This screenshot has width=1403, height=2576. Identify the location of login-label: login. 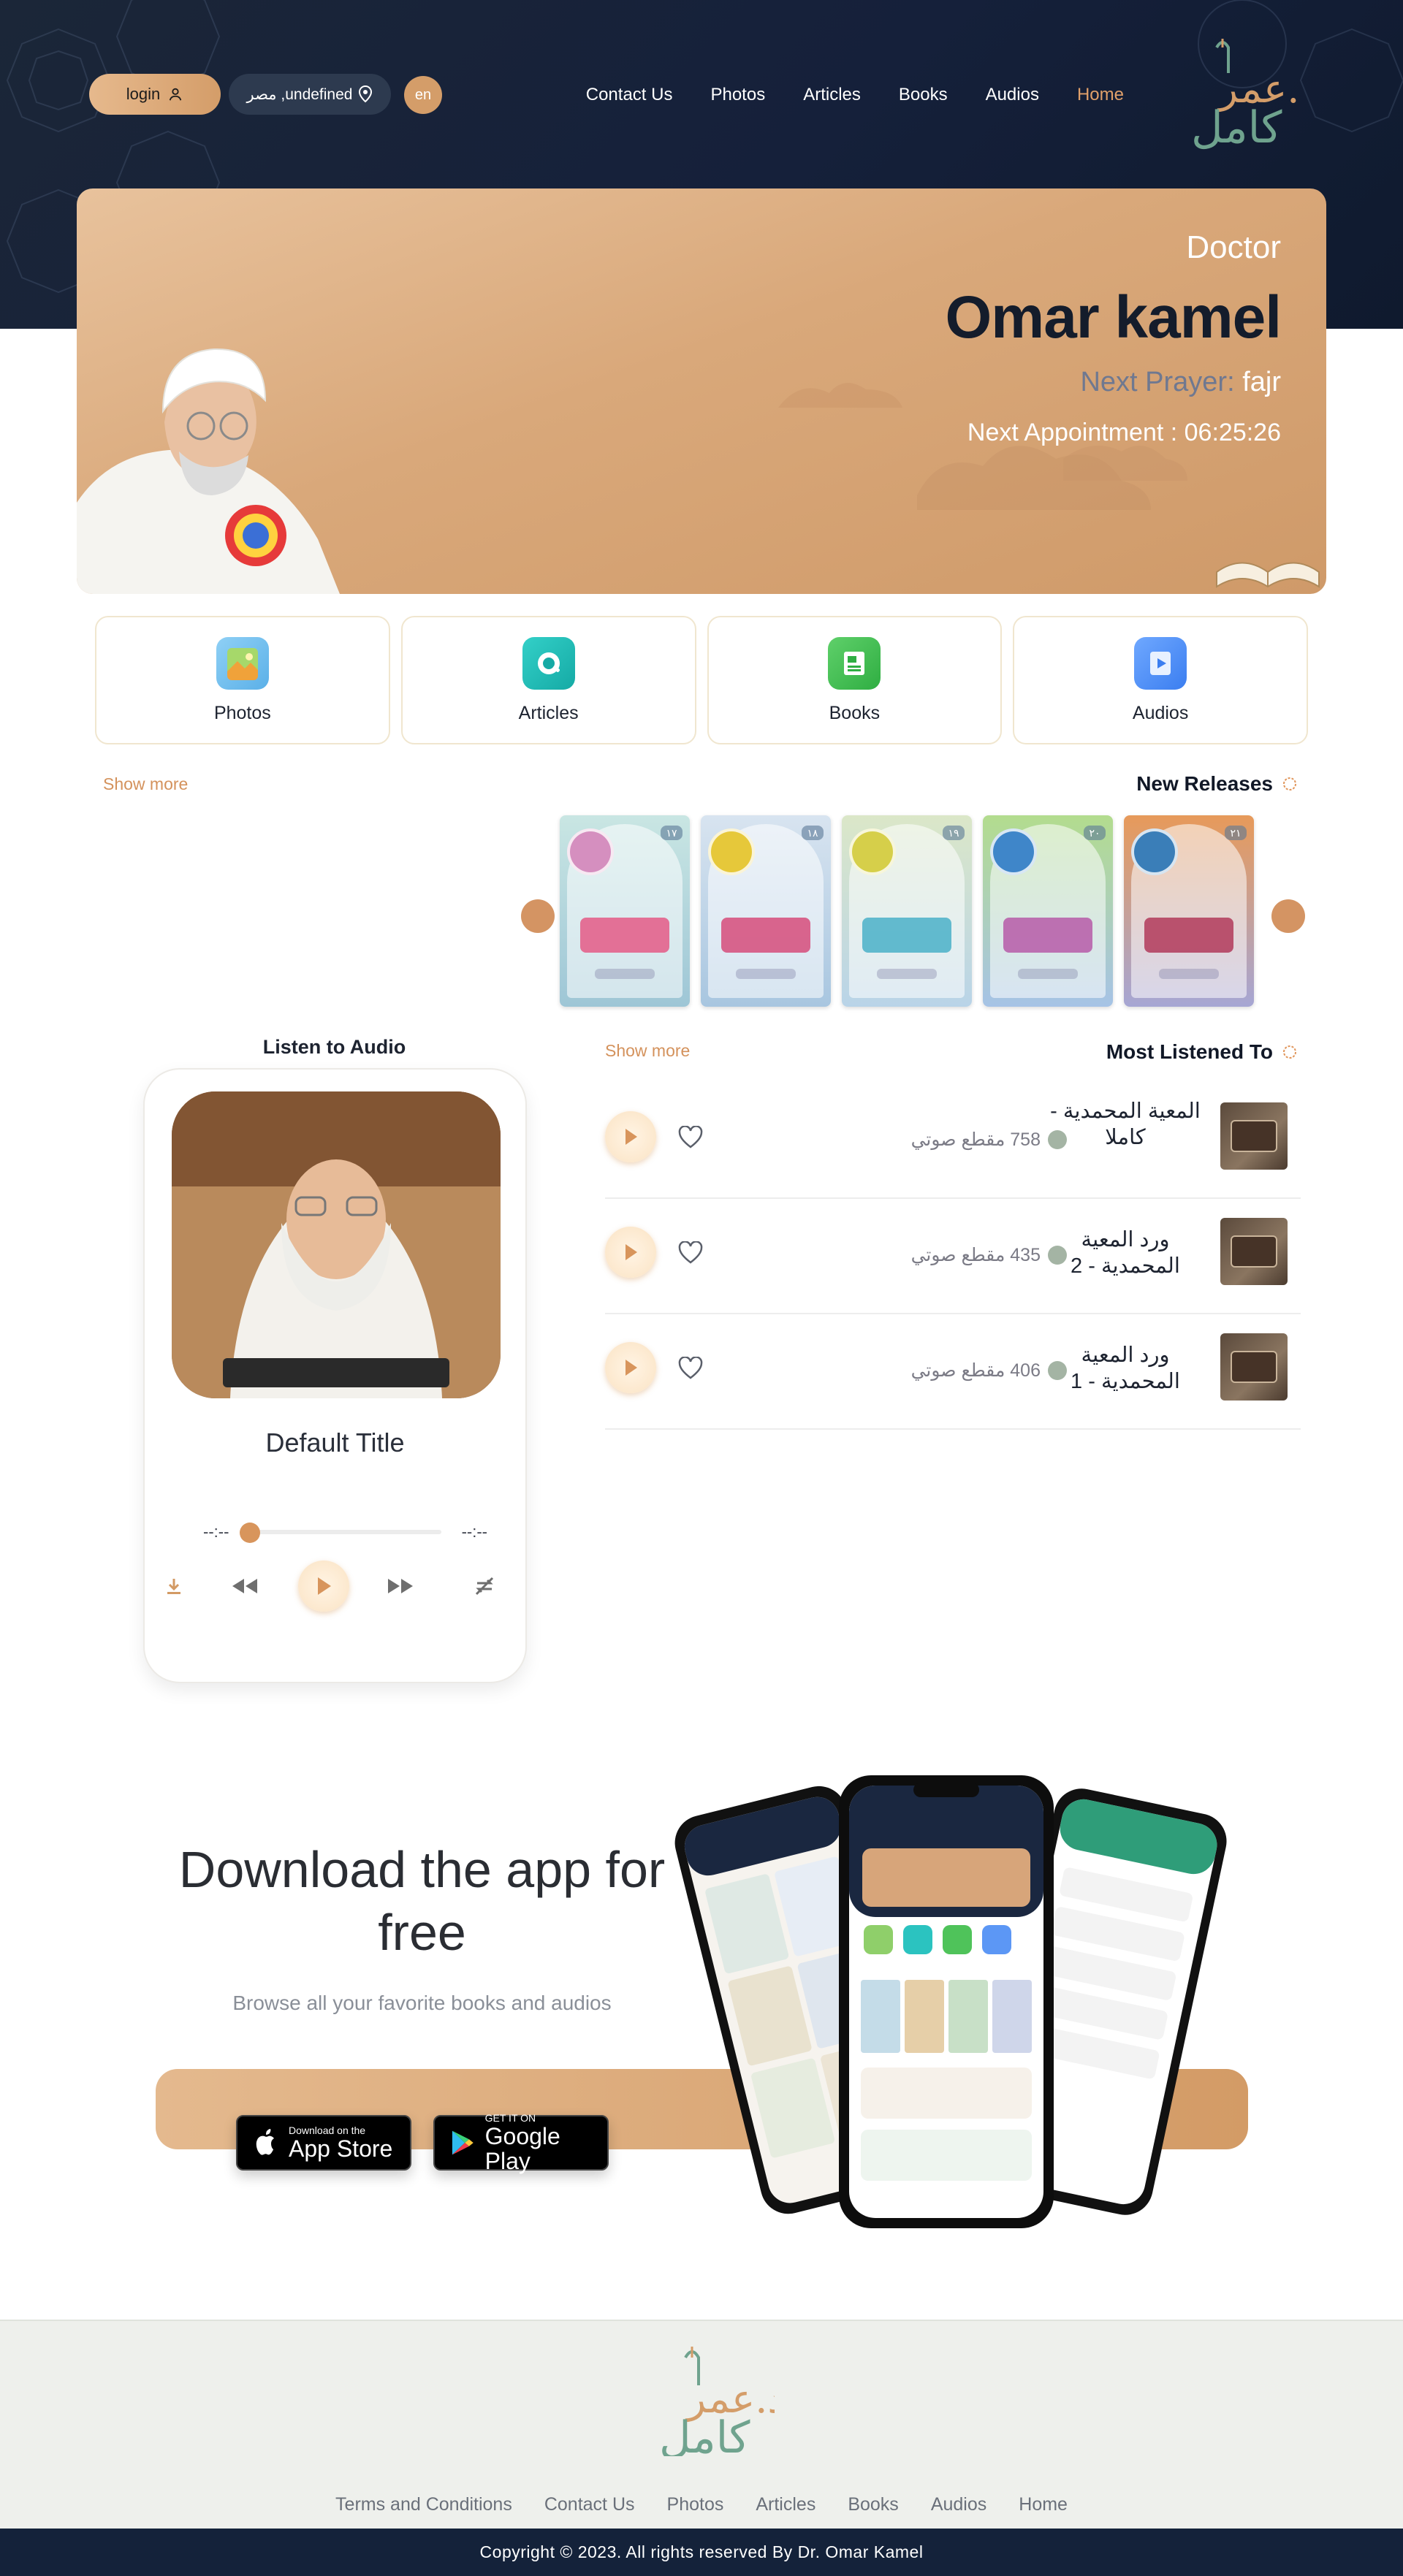
(143, 94).